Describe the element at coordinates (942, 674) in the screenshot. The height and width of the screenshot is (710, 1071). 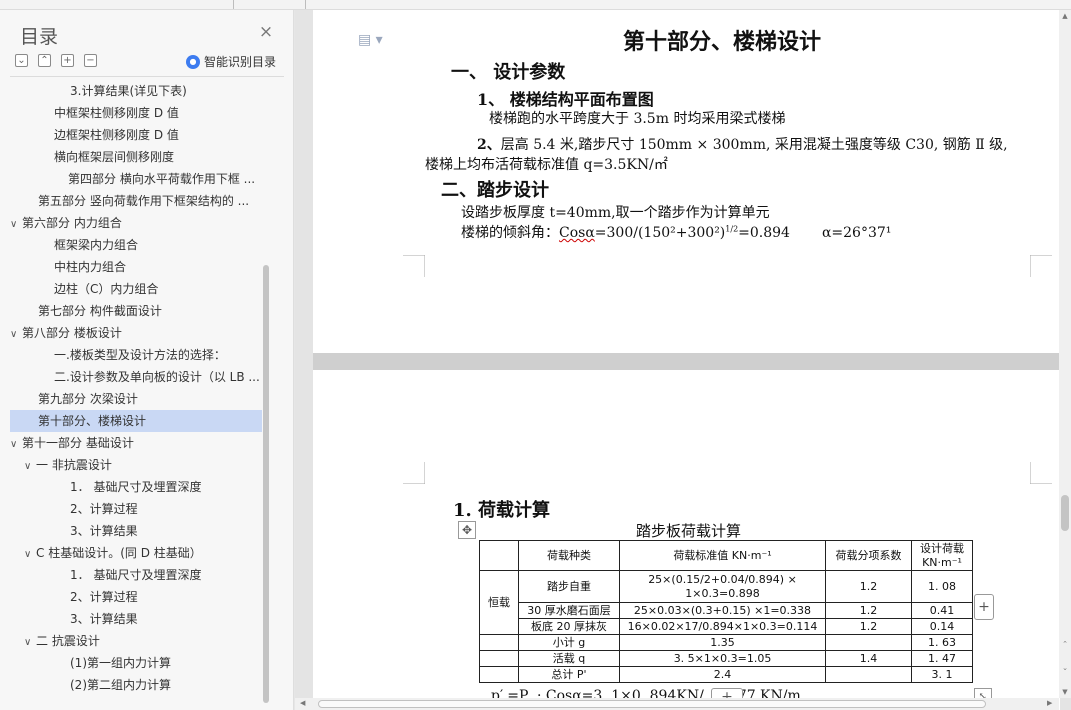
I see `table-cell: 3. 1` at that location.